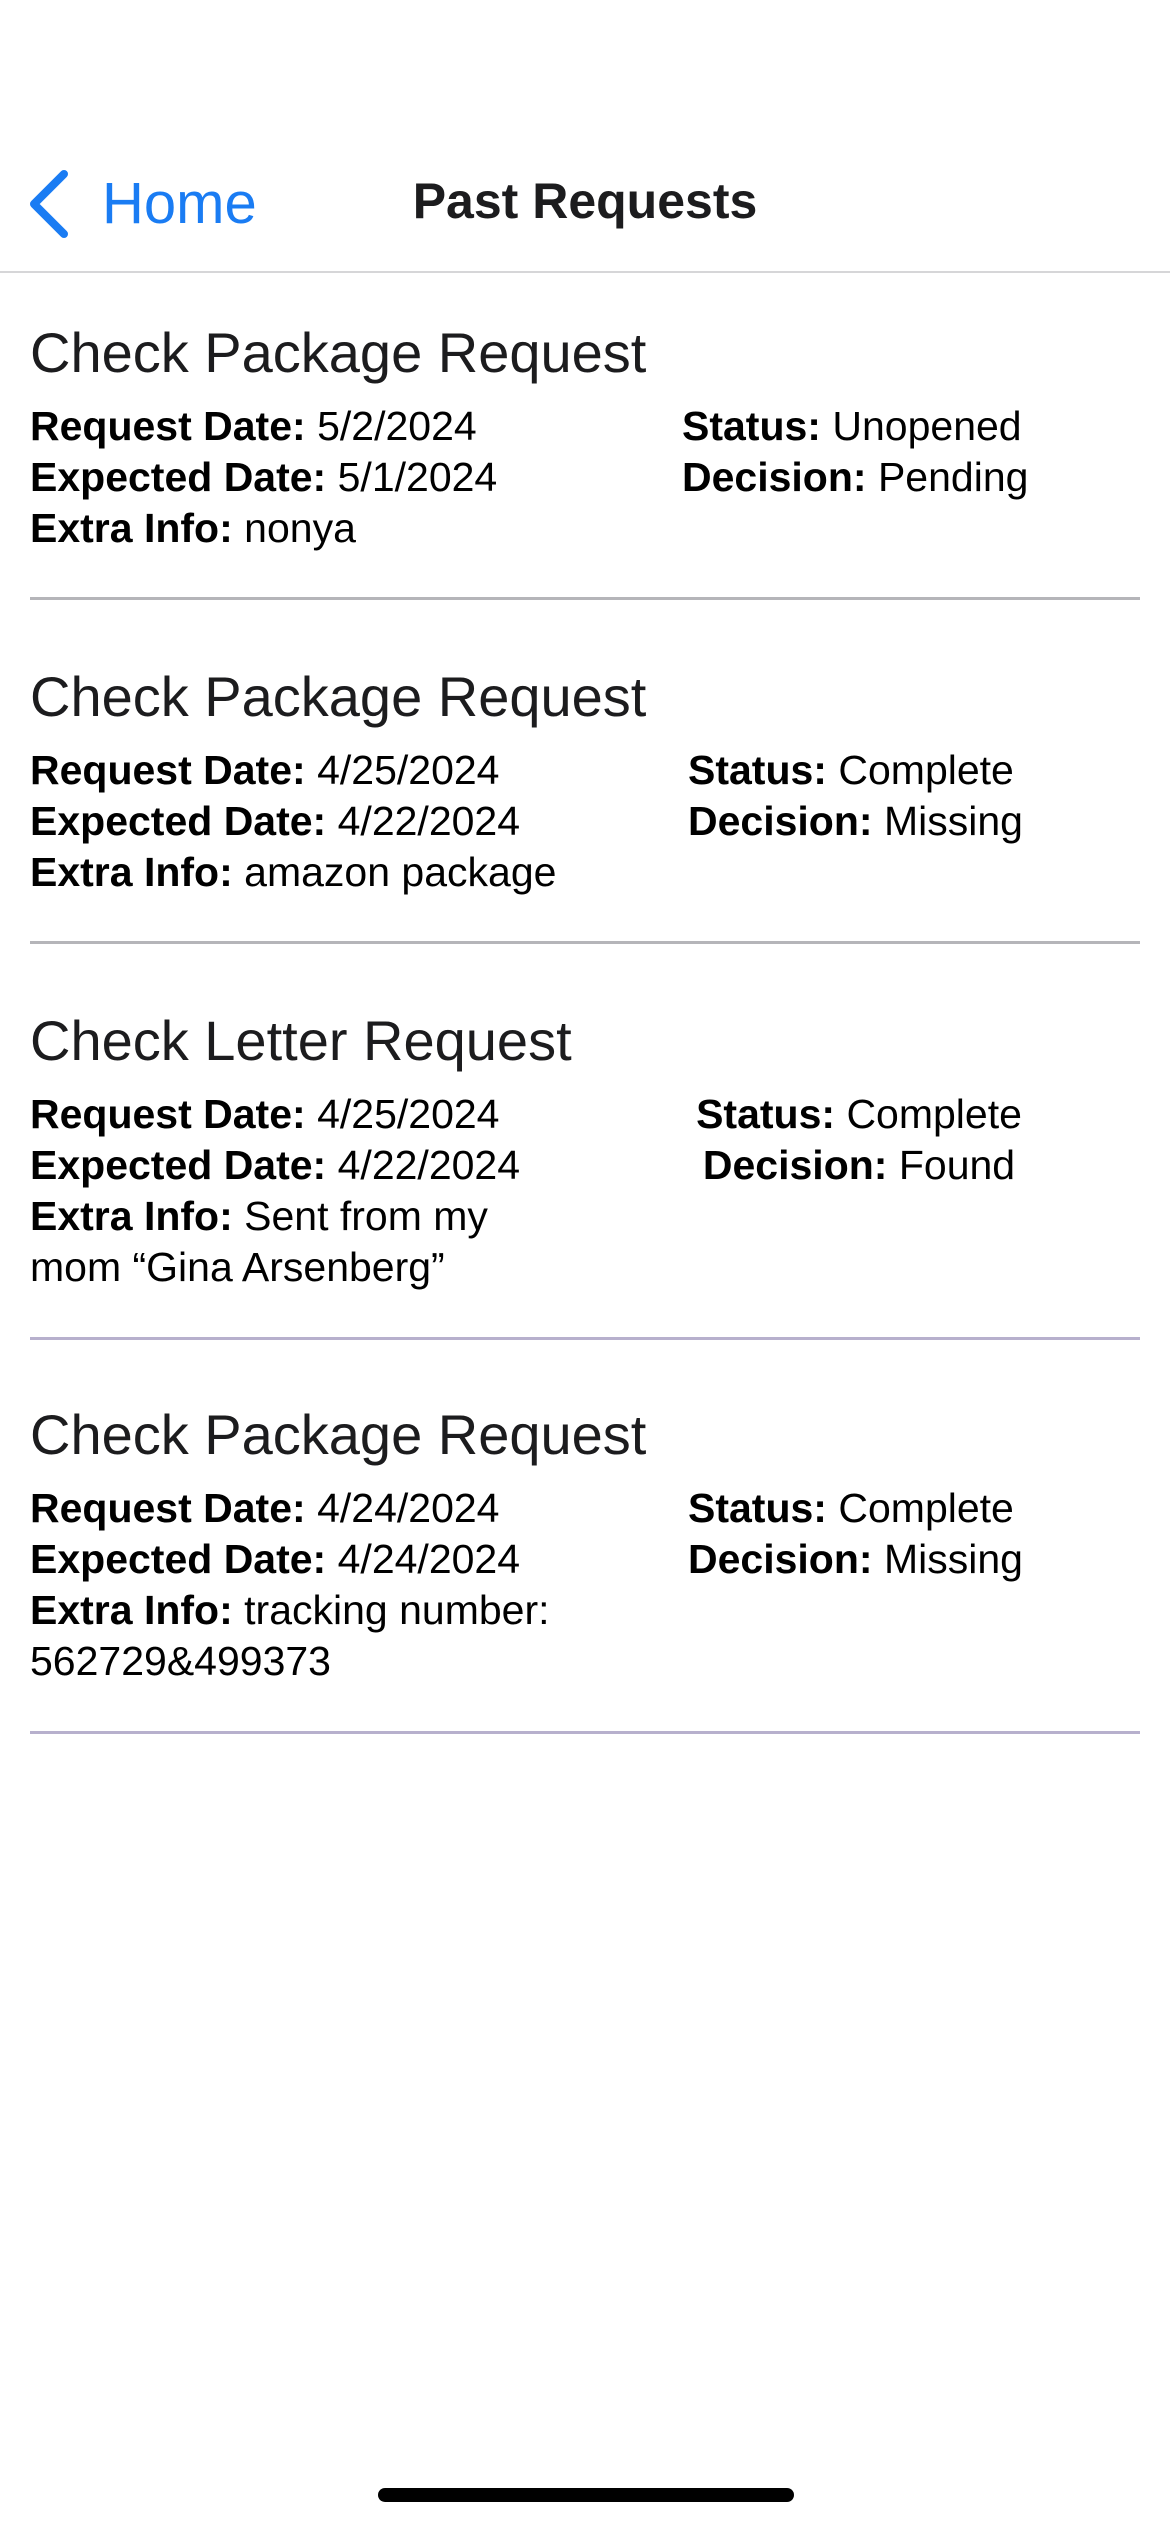 The image size is (1170, 2532). What do you see at coordinates (400, 872) in the screenshot?
I see `extra-info-value: amazon package` at bounding box center [400, 872].